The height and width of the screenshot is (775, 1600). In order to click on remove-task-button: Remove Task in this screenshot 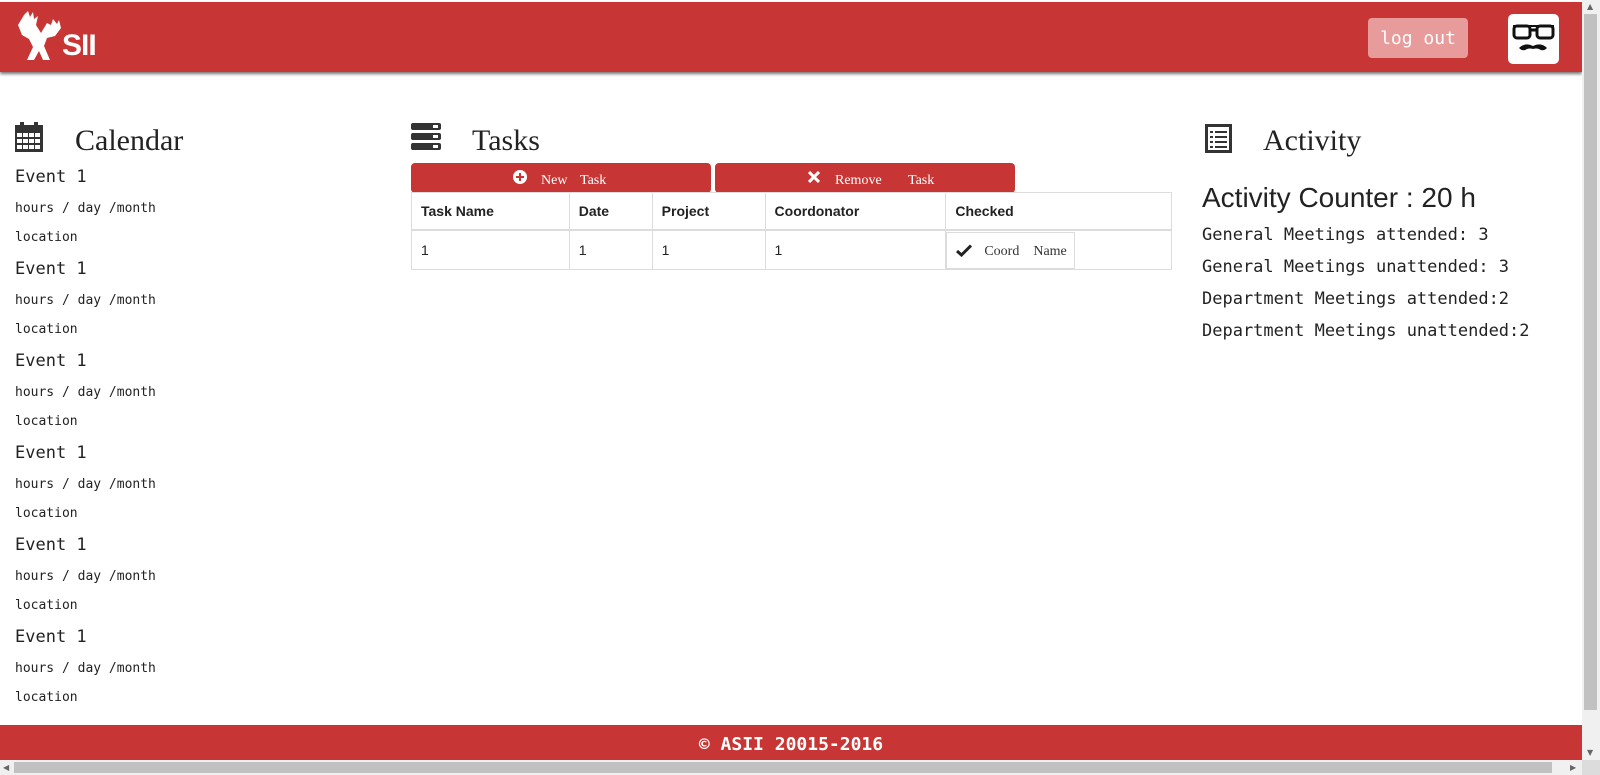, I will do `click(865, 178)`.